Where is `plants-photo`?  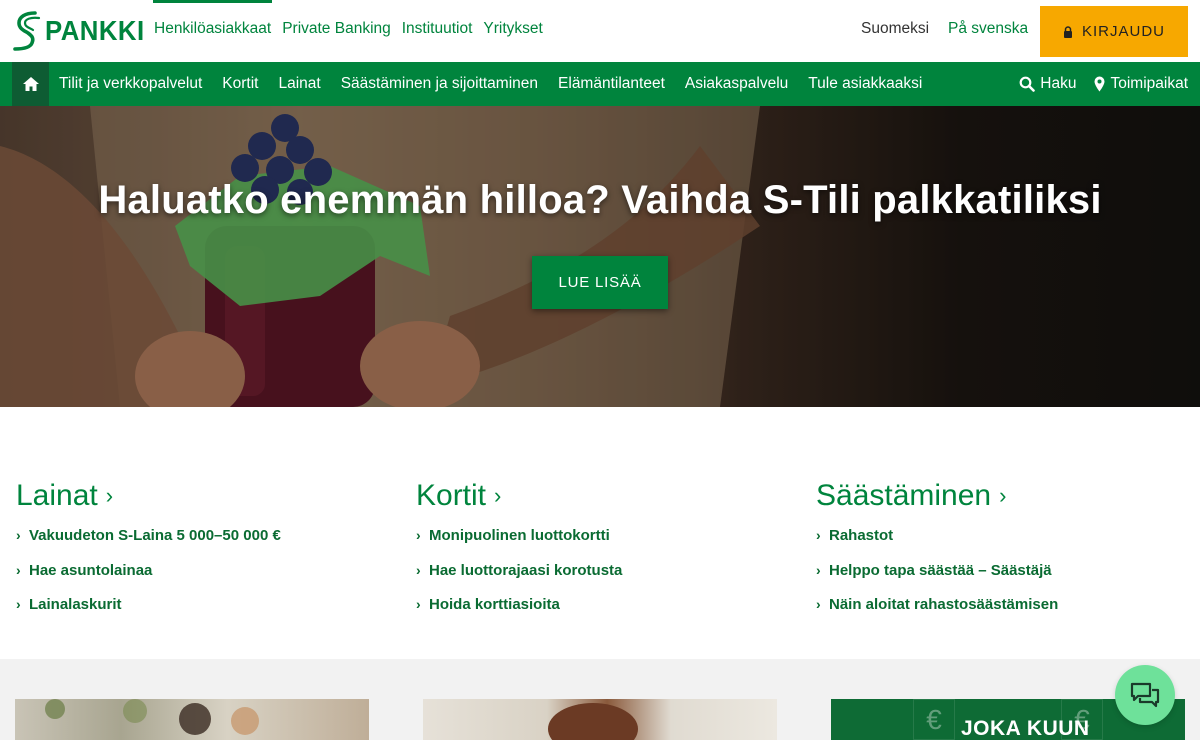
plants-photo is located at coordinates (152, 717).